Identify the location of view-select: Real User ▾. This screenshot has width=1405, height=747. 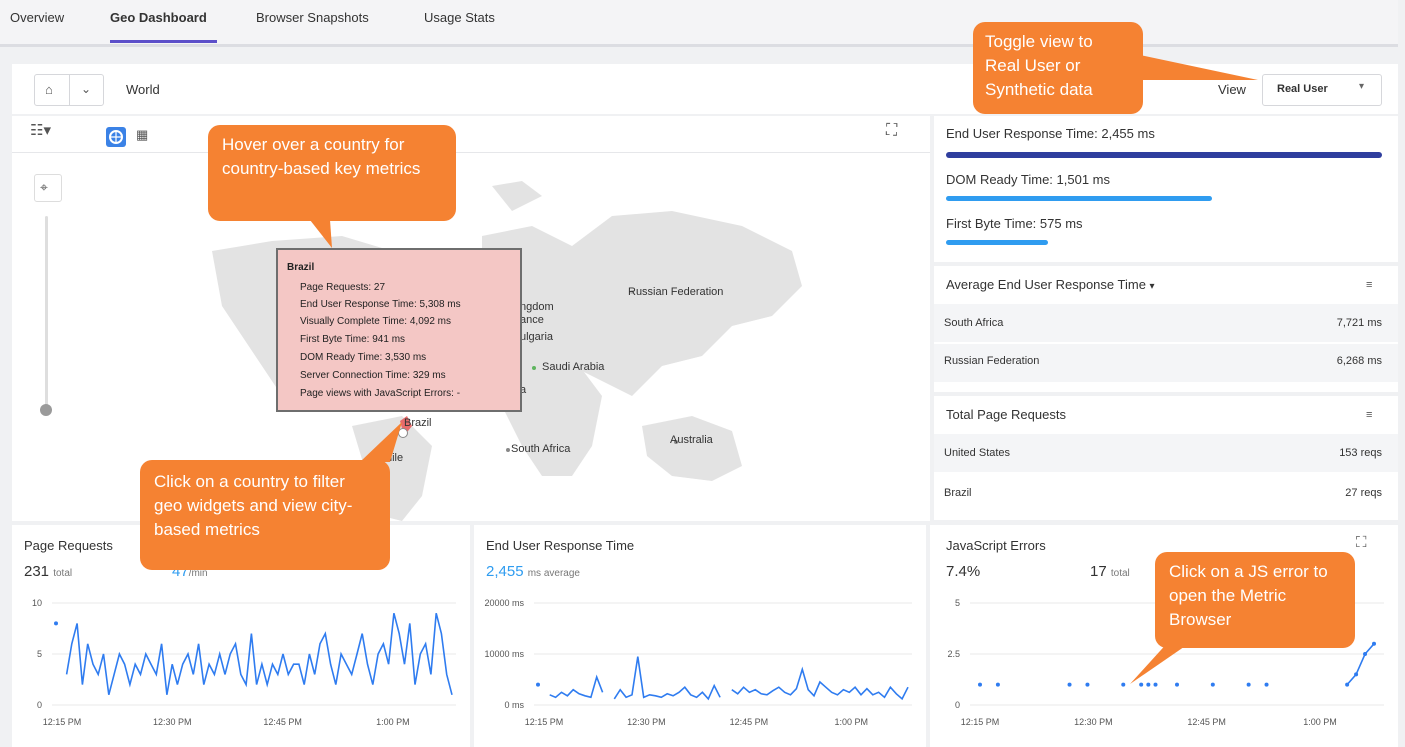
(1322, 90).